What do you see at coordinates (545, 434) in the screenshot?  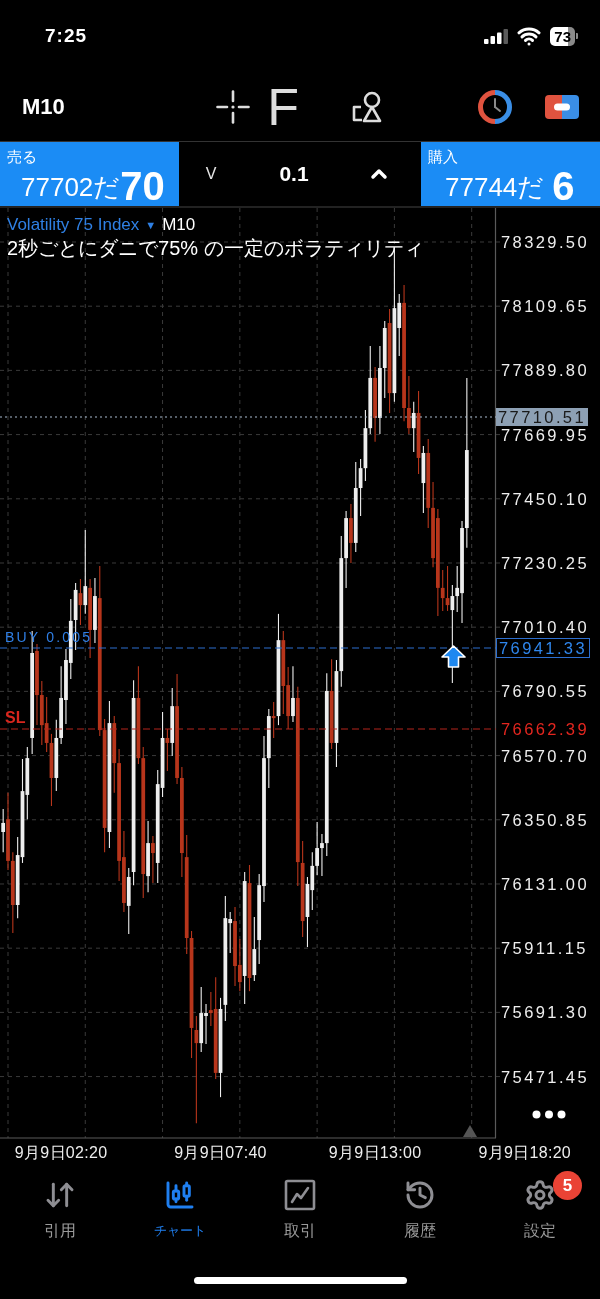 I see `price-axis-label: 77669.95` at bounding box center [545, 434].